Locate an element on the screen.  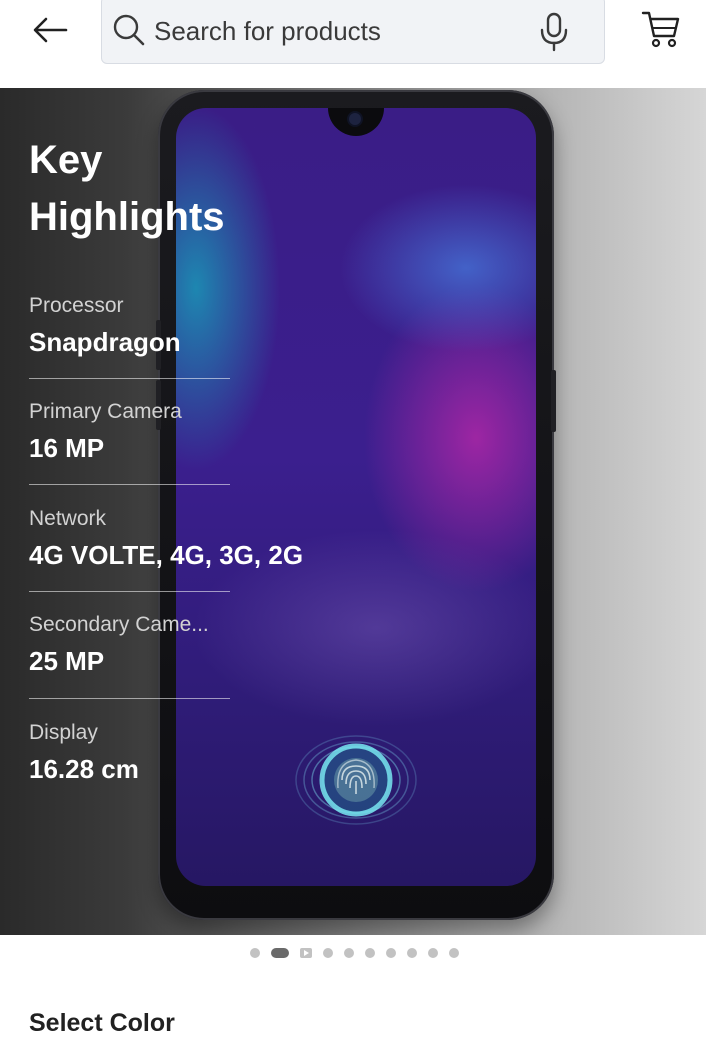
front-camera is located at coordinates (355, 119).